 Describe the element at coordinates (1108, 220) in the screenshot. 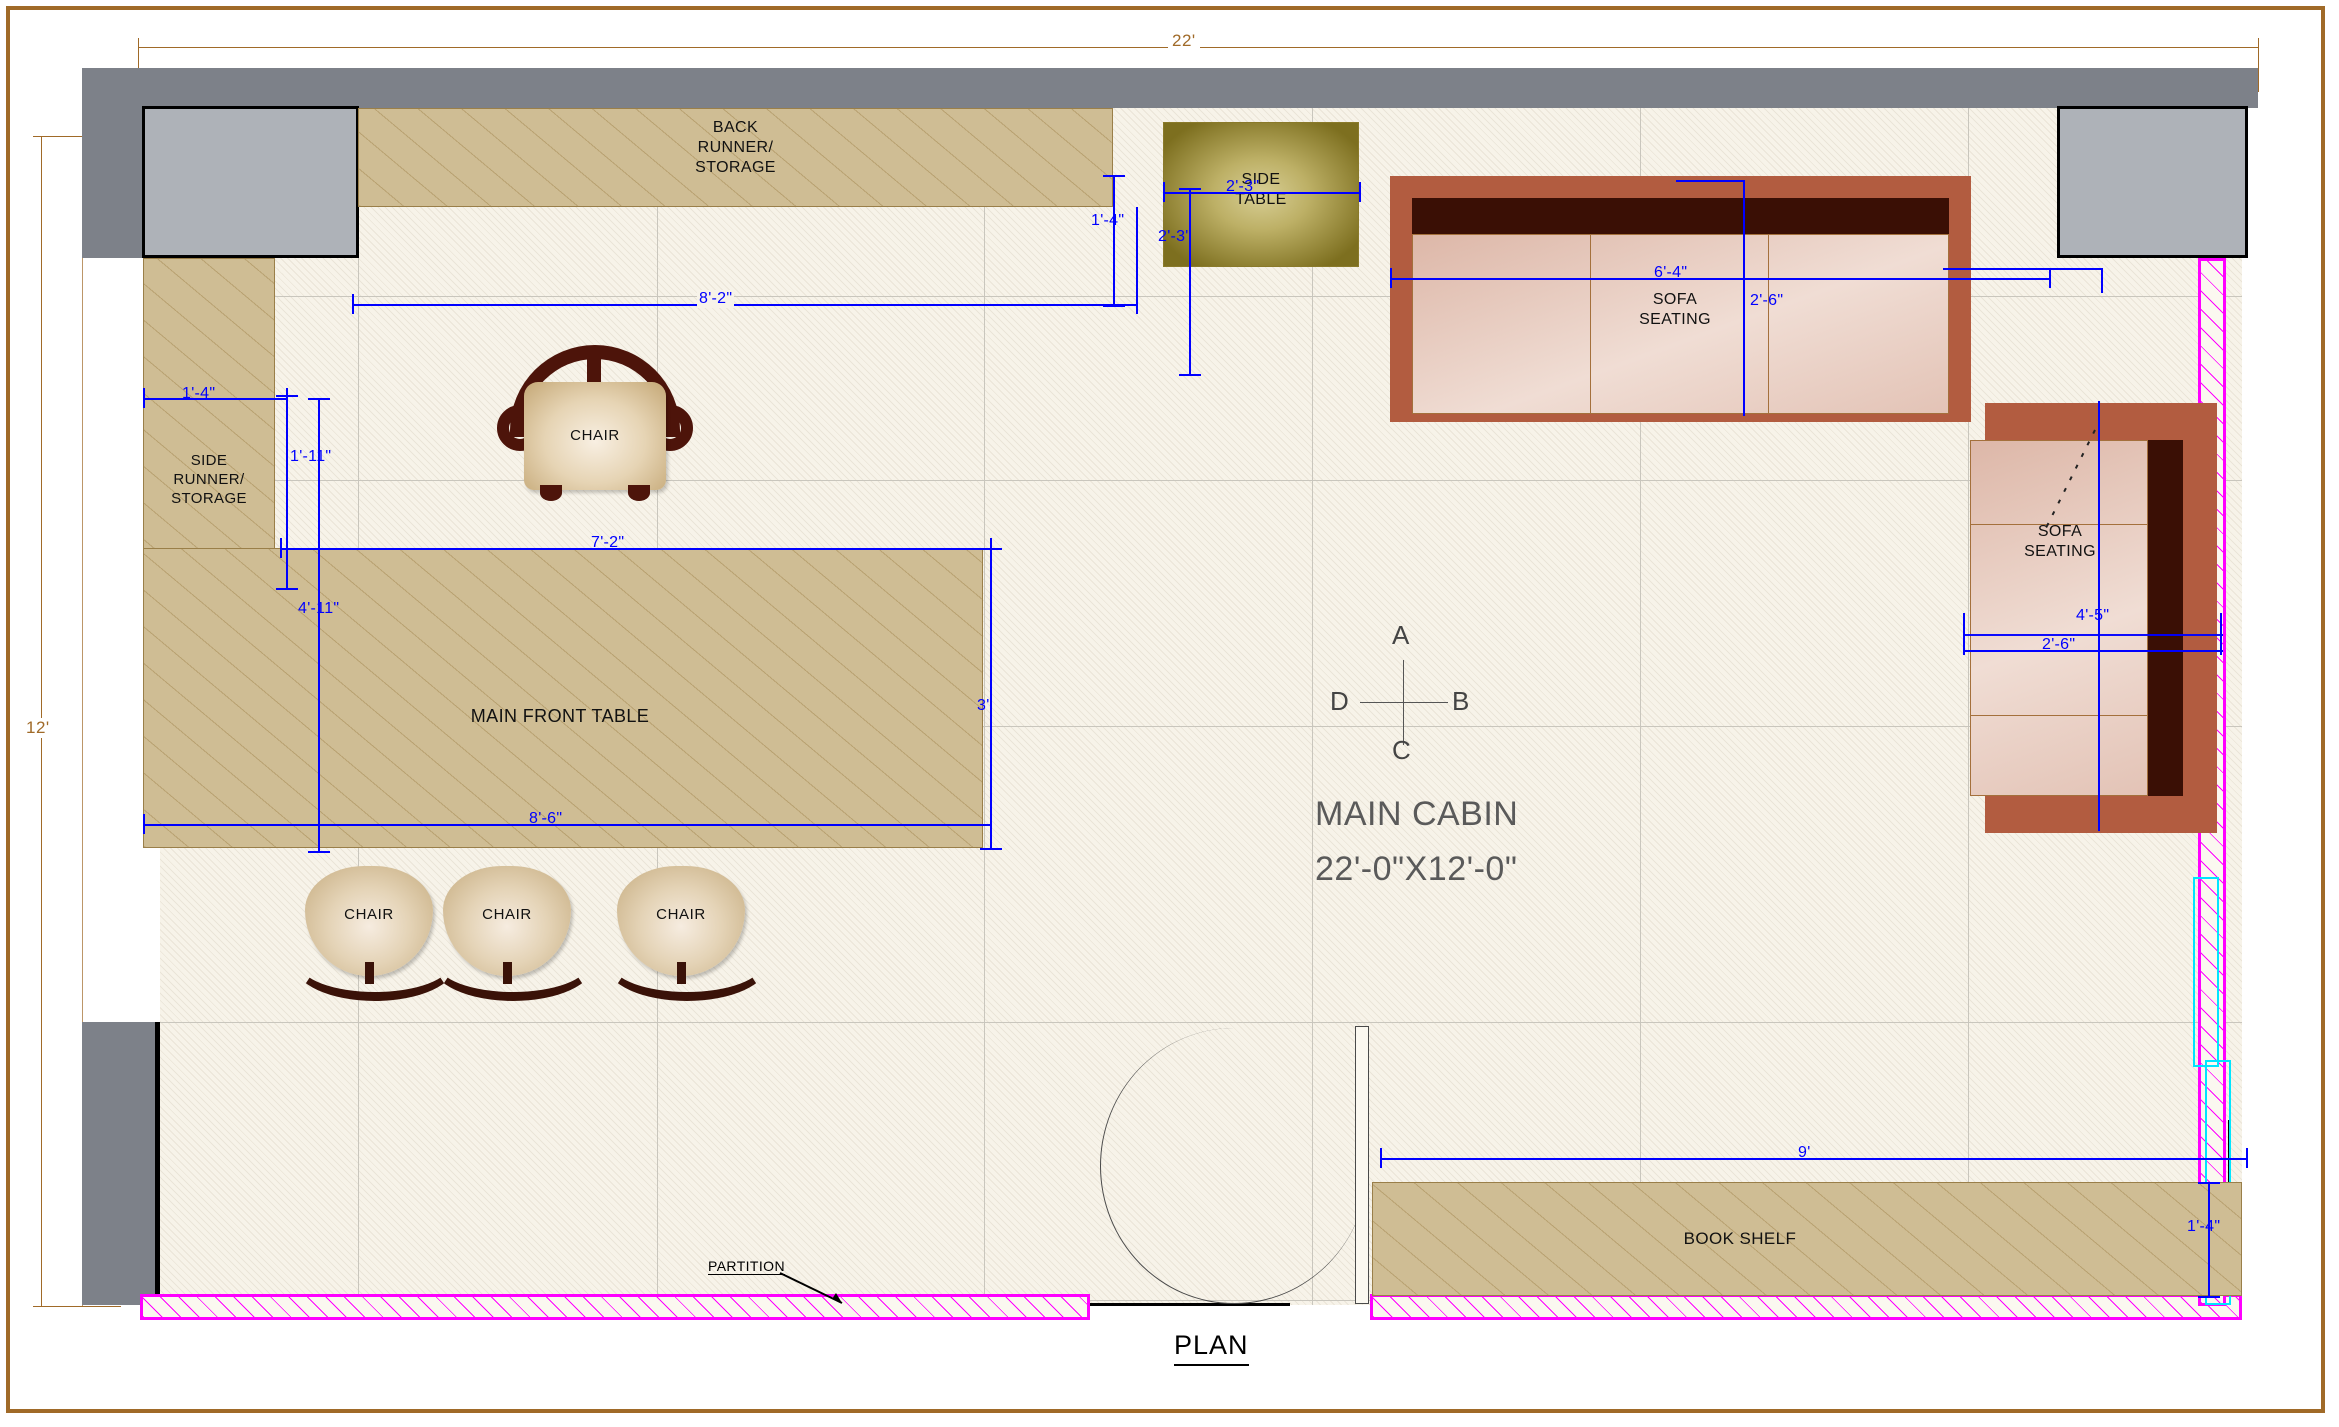

I see `dim-back-runner-depth-label: 1'-4"` at that location.